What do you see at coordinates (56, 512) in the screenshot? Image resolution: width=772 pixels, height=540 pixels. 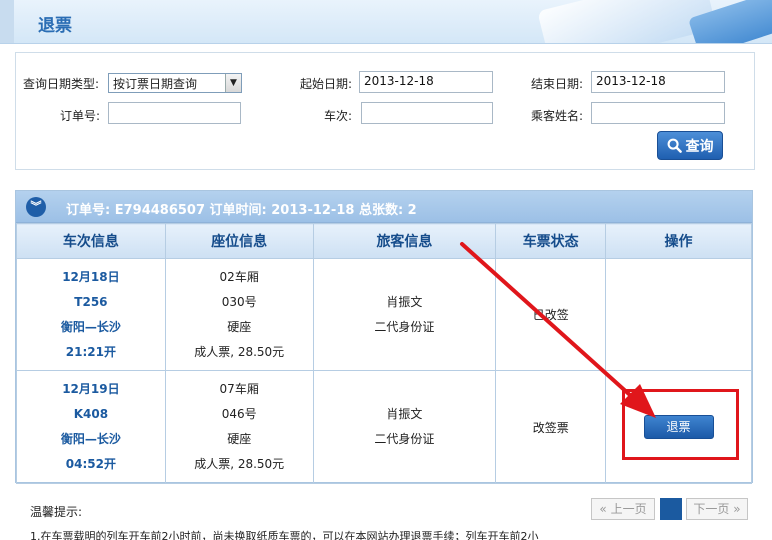 I see `tips-title: 温馨提示:` at bounding box center [56, 512].